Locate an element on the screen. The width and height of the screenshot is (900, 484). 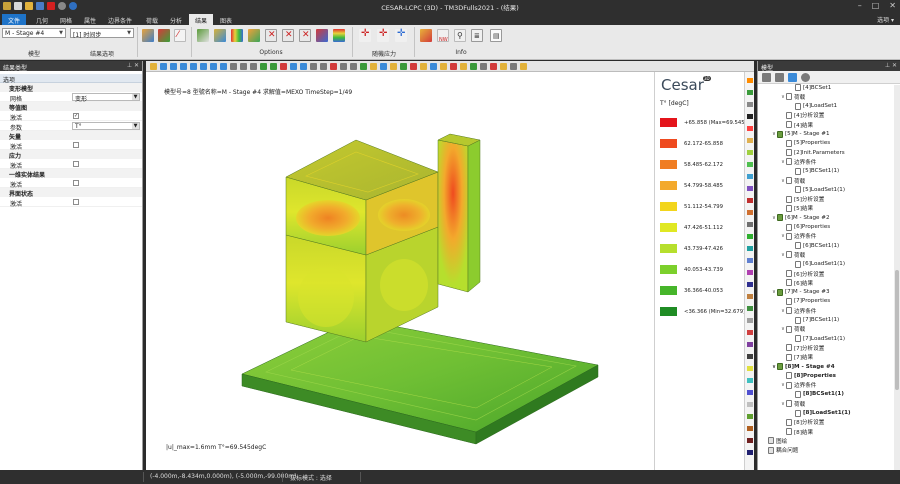
tree-node: [5]Properties is located at coordinates (805, 143).